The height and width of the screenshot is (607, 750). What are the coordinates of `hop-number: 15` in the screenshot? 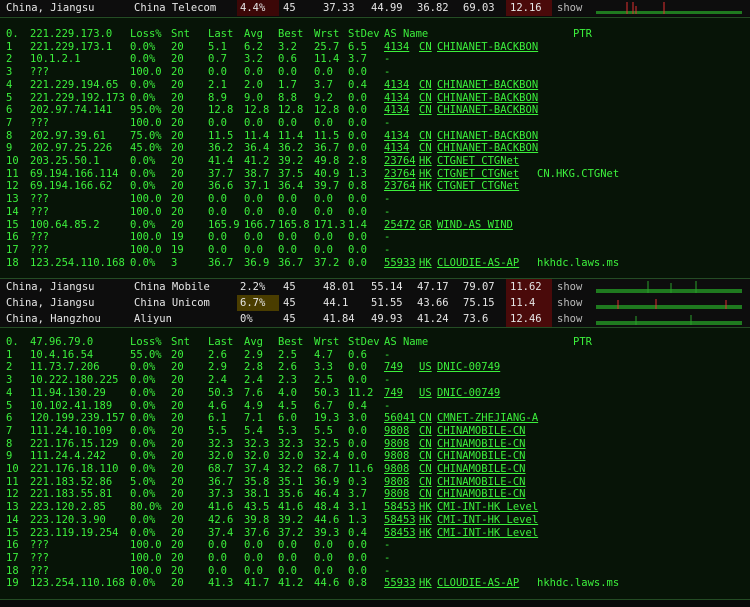 It's located at (12, 532).